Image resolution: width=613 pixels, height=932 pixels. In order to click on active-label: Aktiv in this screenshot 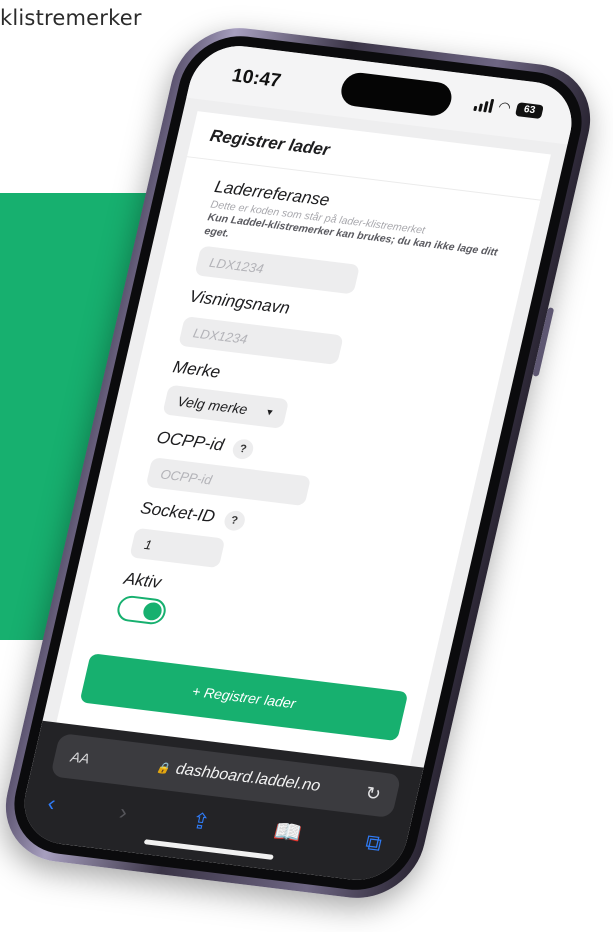, I will do `click(143, 580)`.